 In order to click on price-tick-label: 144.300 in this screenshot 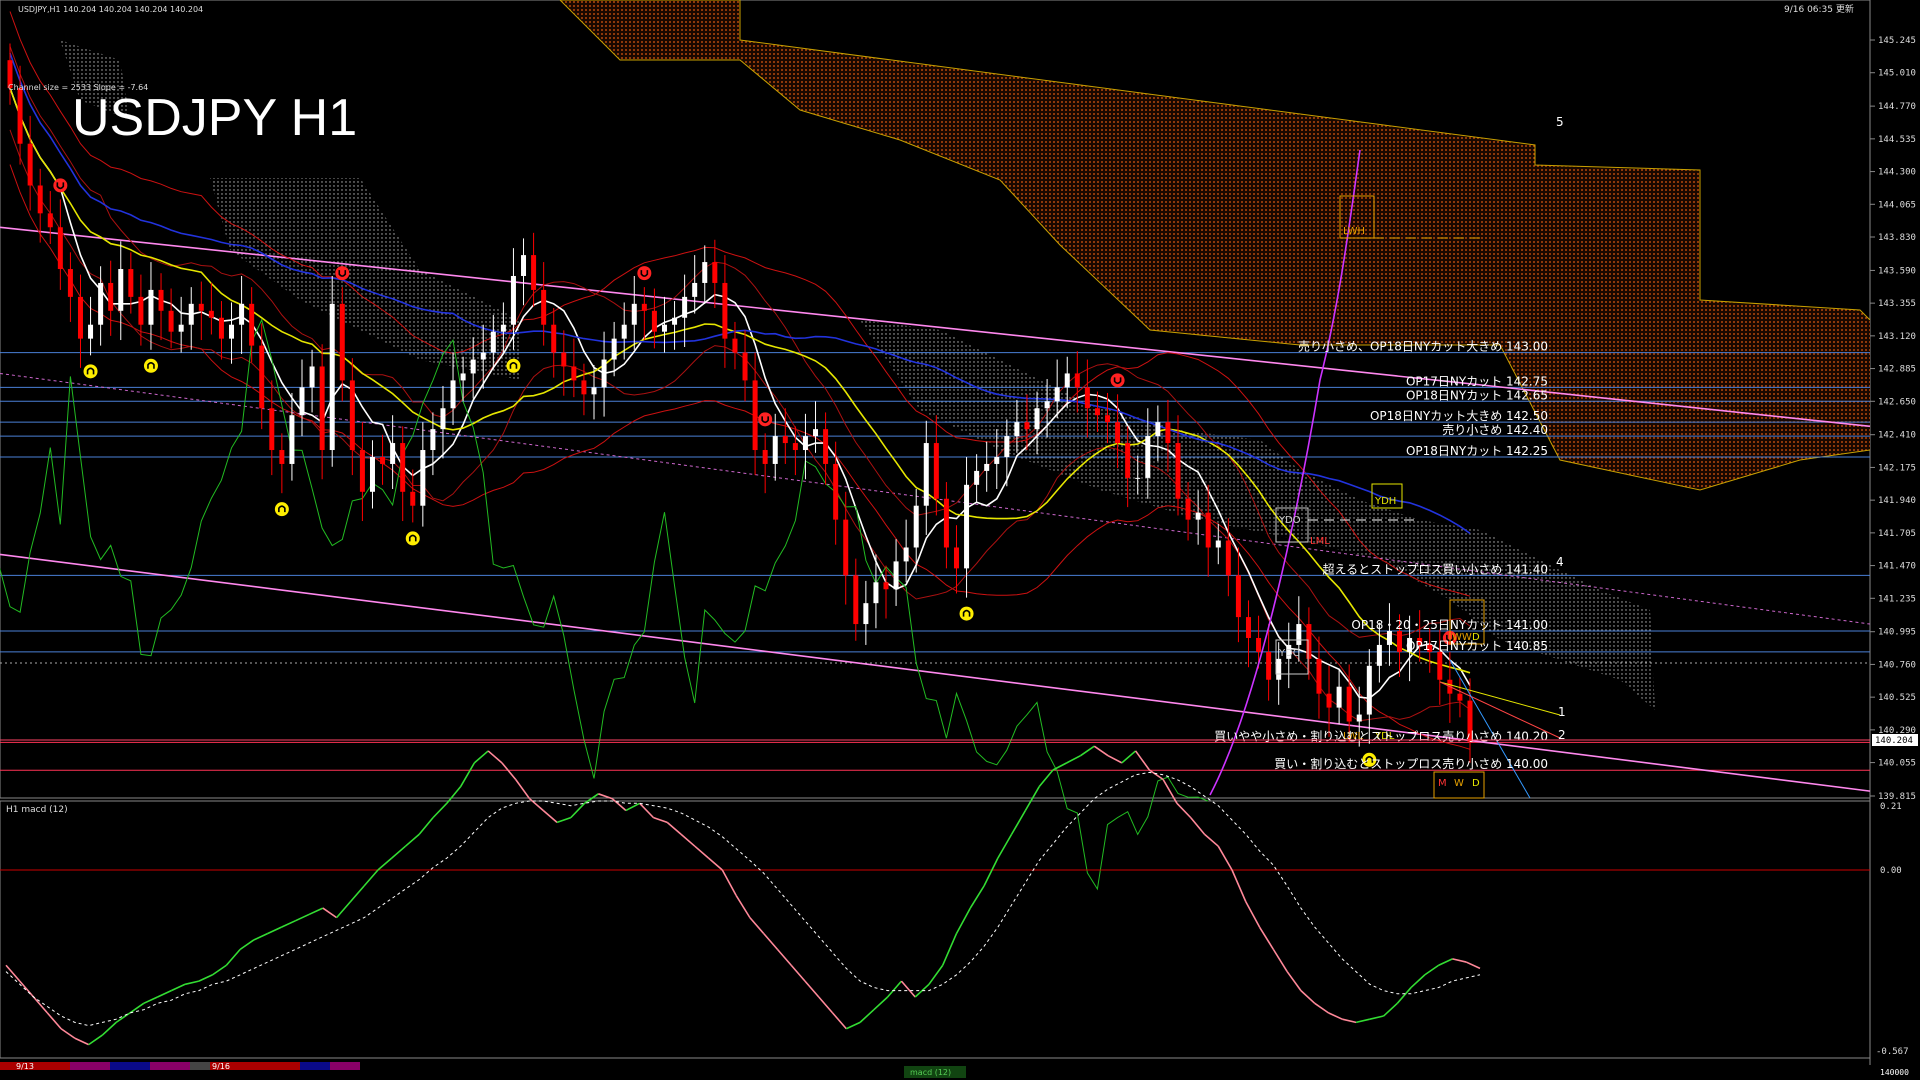, I will do `click(1897, 173)`.